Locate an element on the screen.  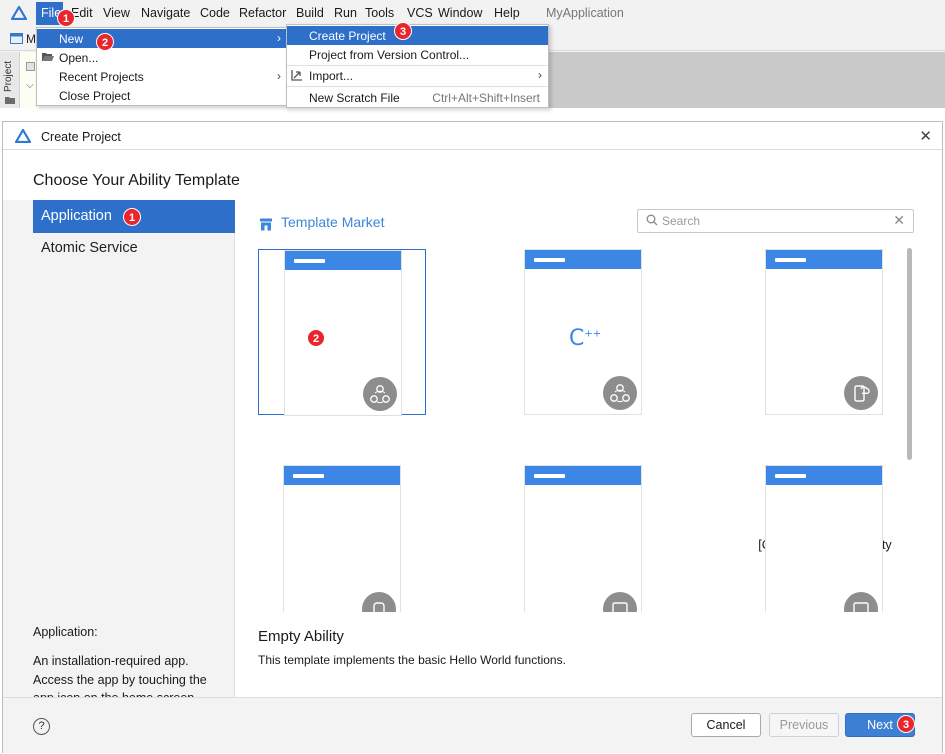
empty-ability-icon is located at coordinates (380, 394).